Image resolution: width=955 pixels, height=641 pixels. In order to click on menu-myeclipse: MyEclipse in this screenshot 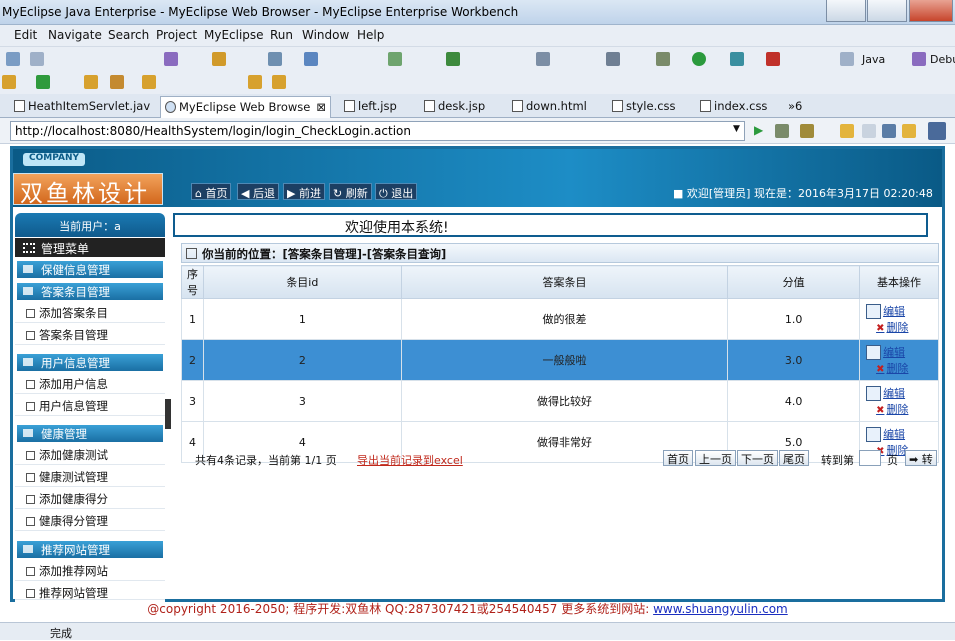, I will do `click(234, 35)`.